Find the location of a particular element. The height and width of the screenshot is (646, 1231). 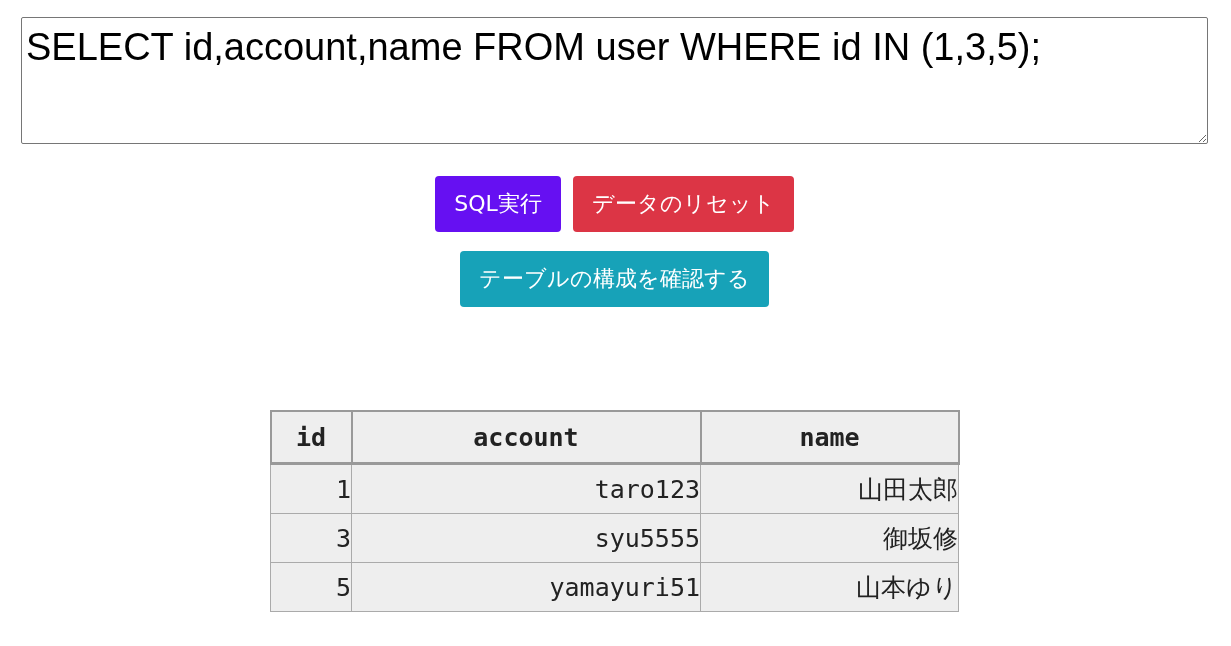

table-cell: 3 is located at coordinates (311, 538).